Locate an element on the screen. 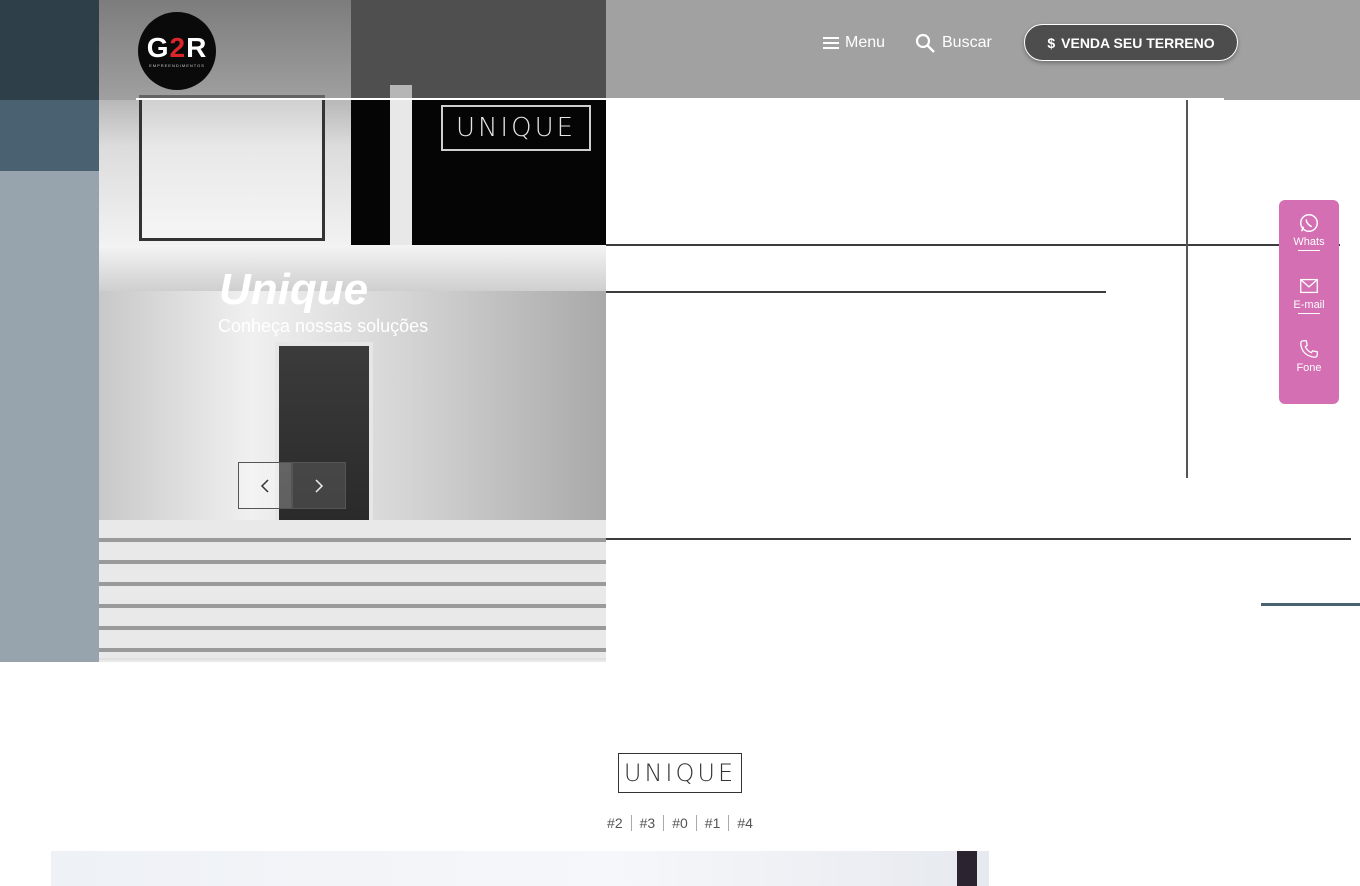  hero-title: Unique is located at coordinates (294, 289).